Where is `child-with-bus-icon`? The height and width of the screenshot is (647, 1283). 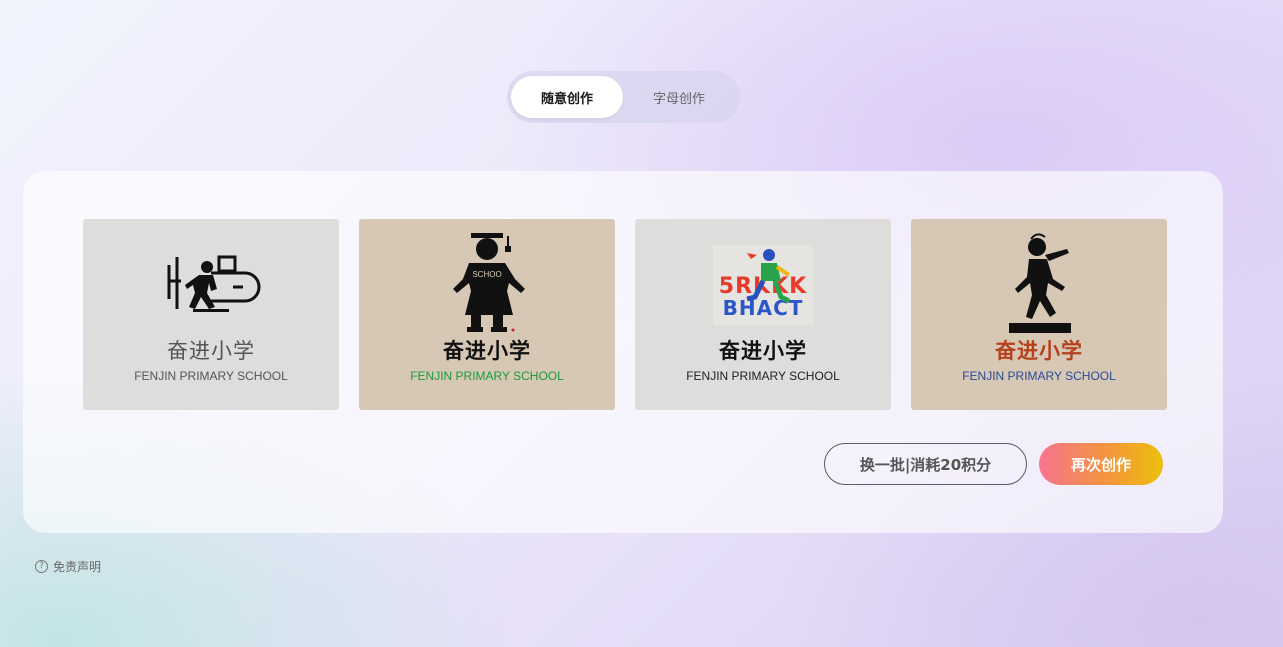
child-with-bus-icon is located at coordinates (214, 283).